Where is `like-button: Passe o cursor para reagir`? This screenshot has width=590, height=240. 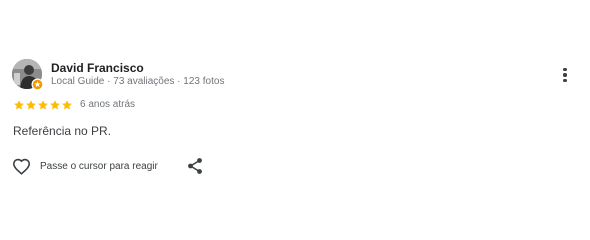 like-button: Passe o cursor para reagir is located at coordinates (85, 166).